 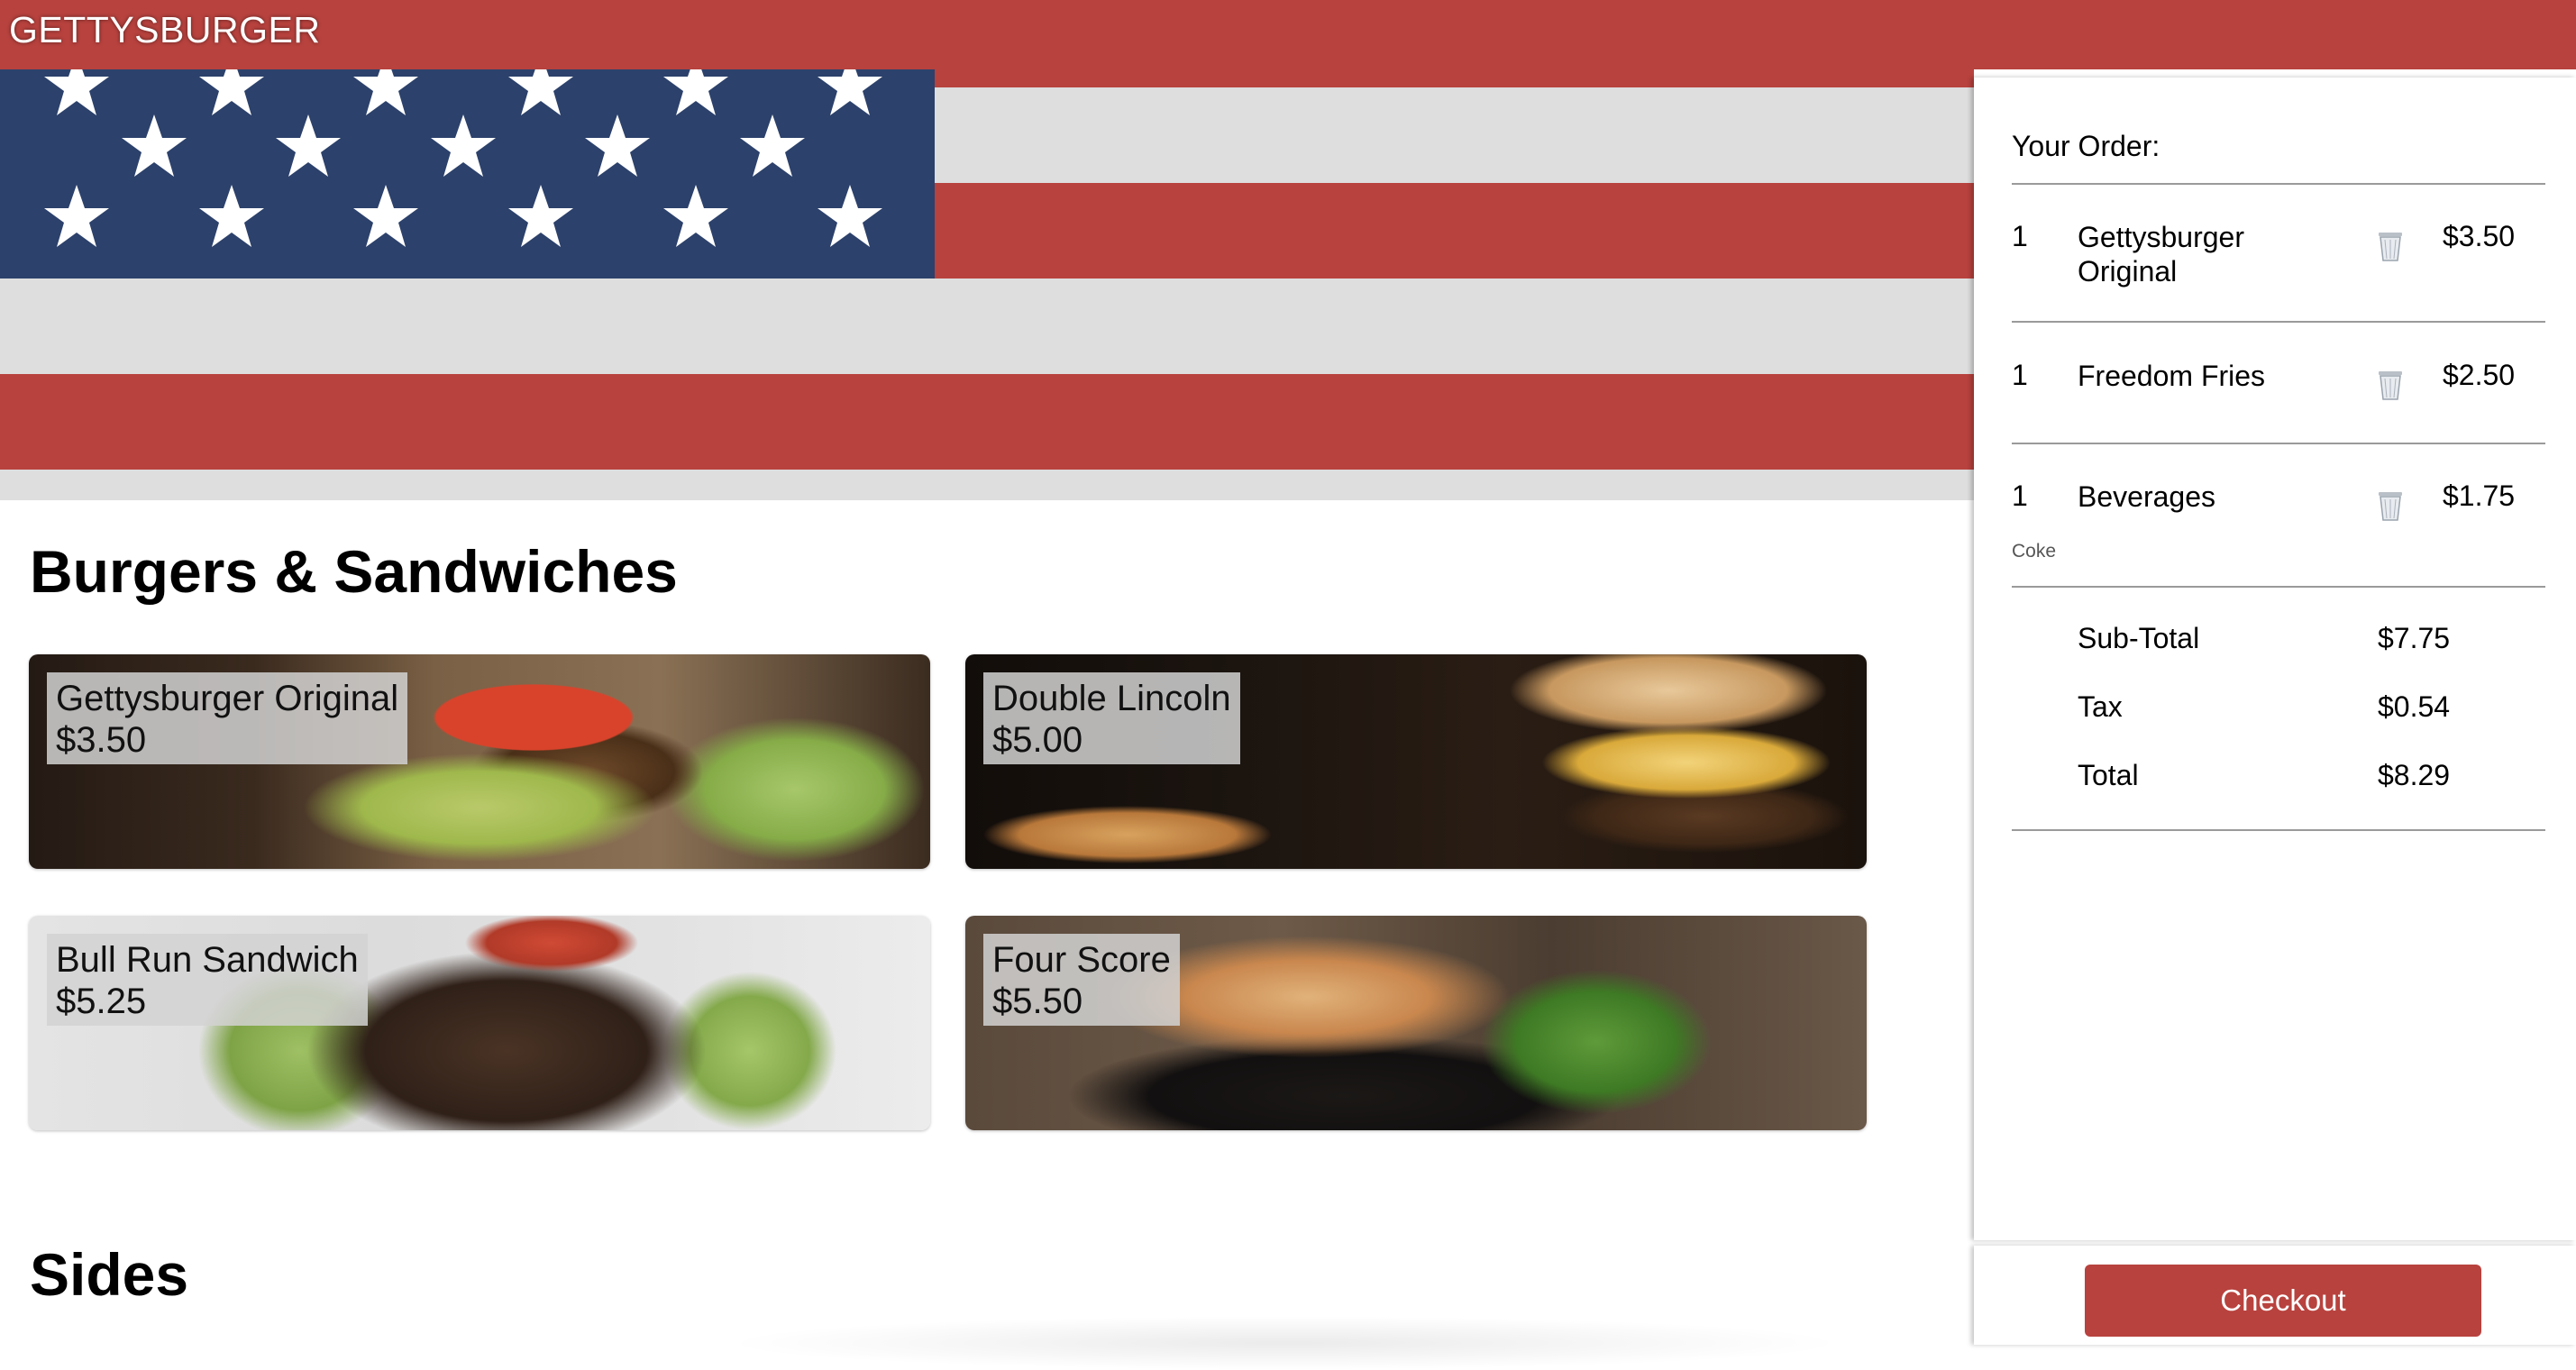 I want to click on total-value: $8.29, so click(x=2414, y=775).